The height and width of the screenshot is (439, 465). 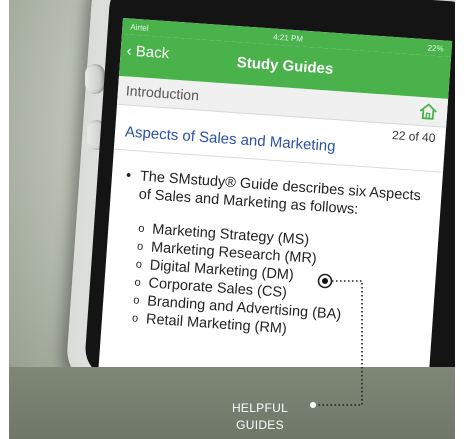 I want to click on battery-label: 22%, so click(x=435, y=47).